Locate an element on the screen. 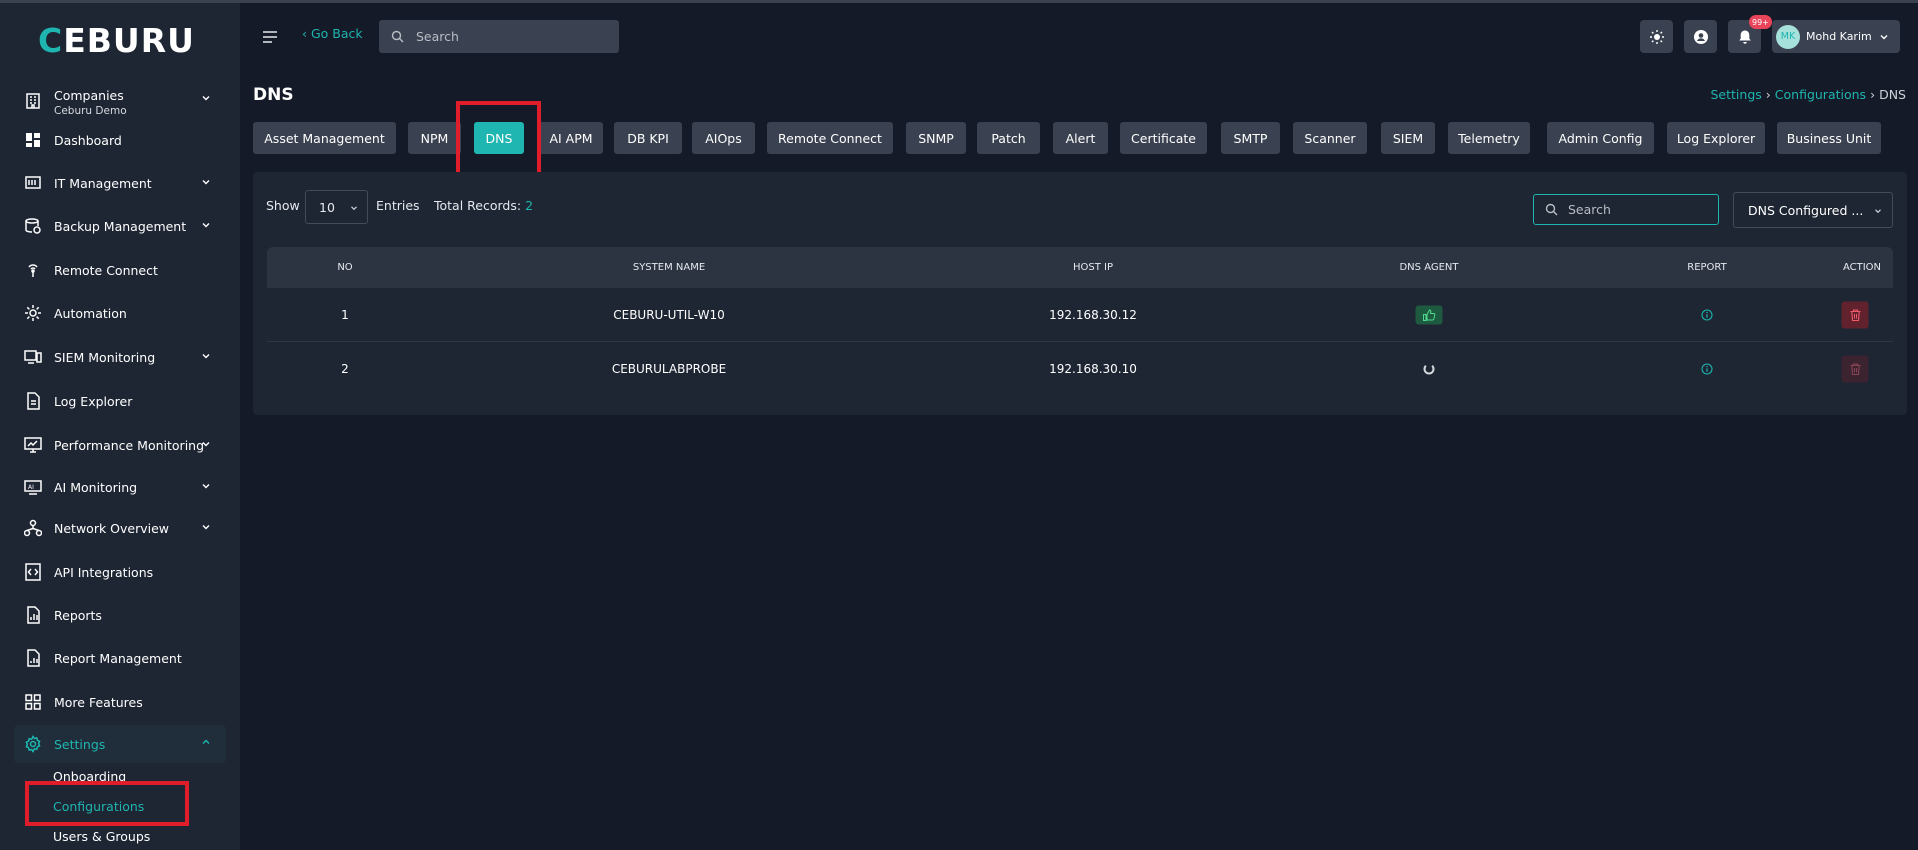  user-name: Mohd Karim is located at coordinates (1839, 36).